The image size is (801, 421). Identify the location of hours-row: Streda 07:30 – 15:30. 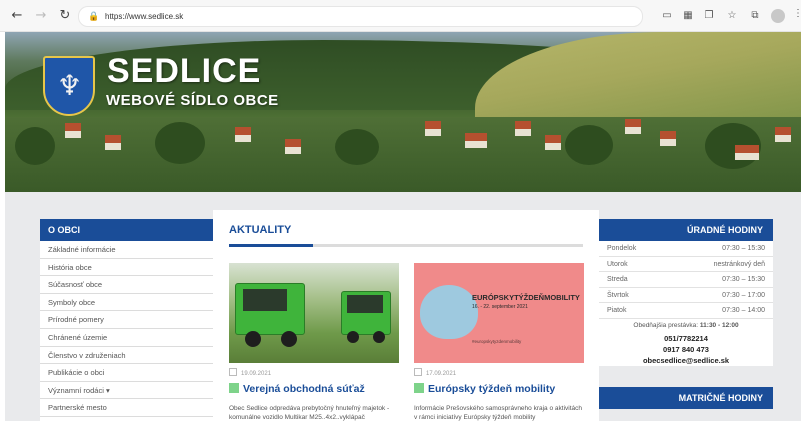
(686, 280).